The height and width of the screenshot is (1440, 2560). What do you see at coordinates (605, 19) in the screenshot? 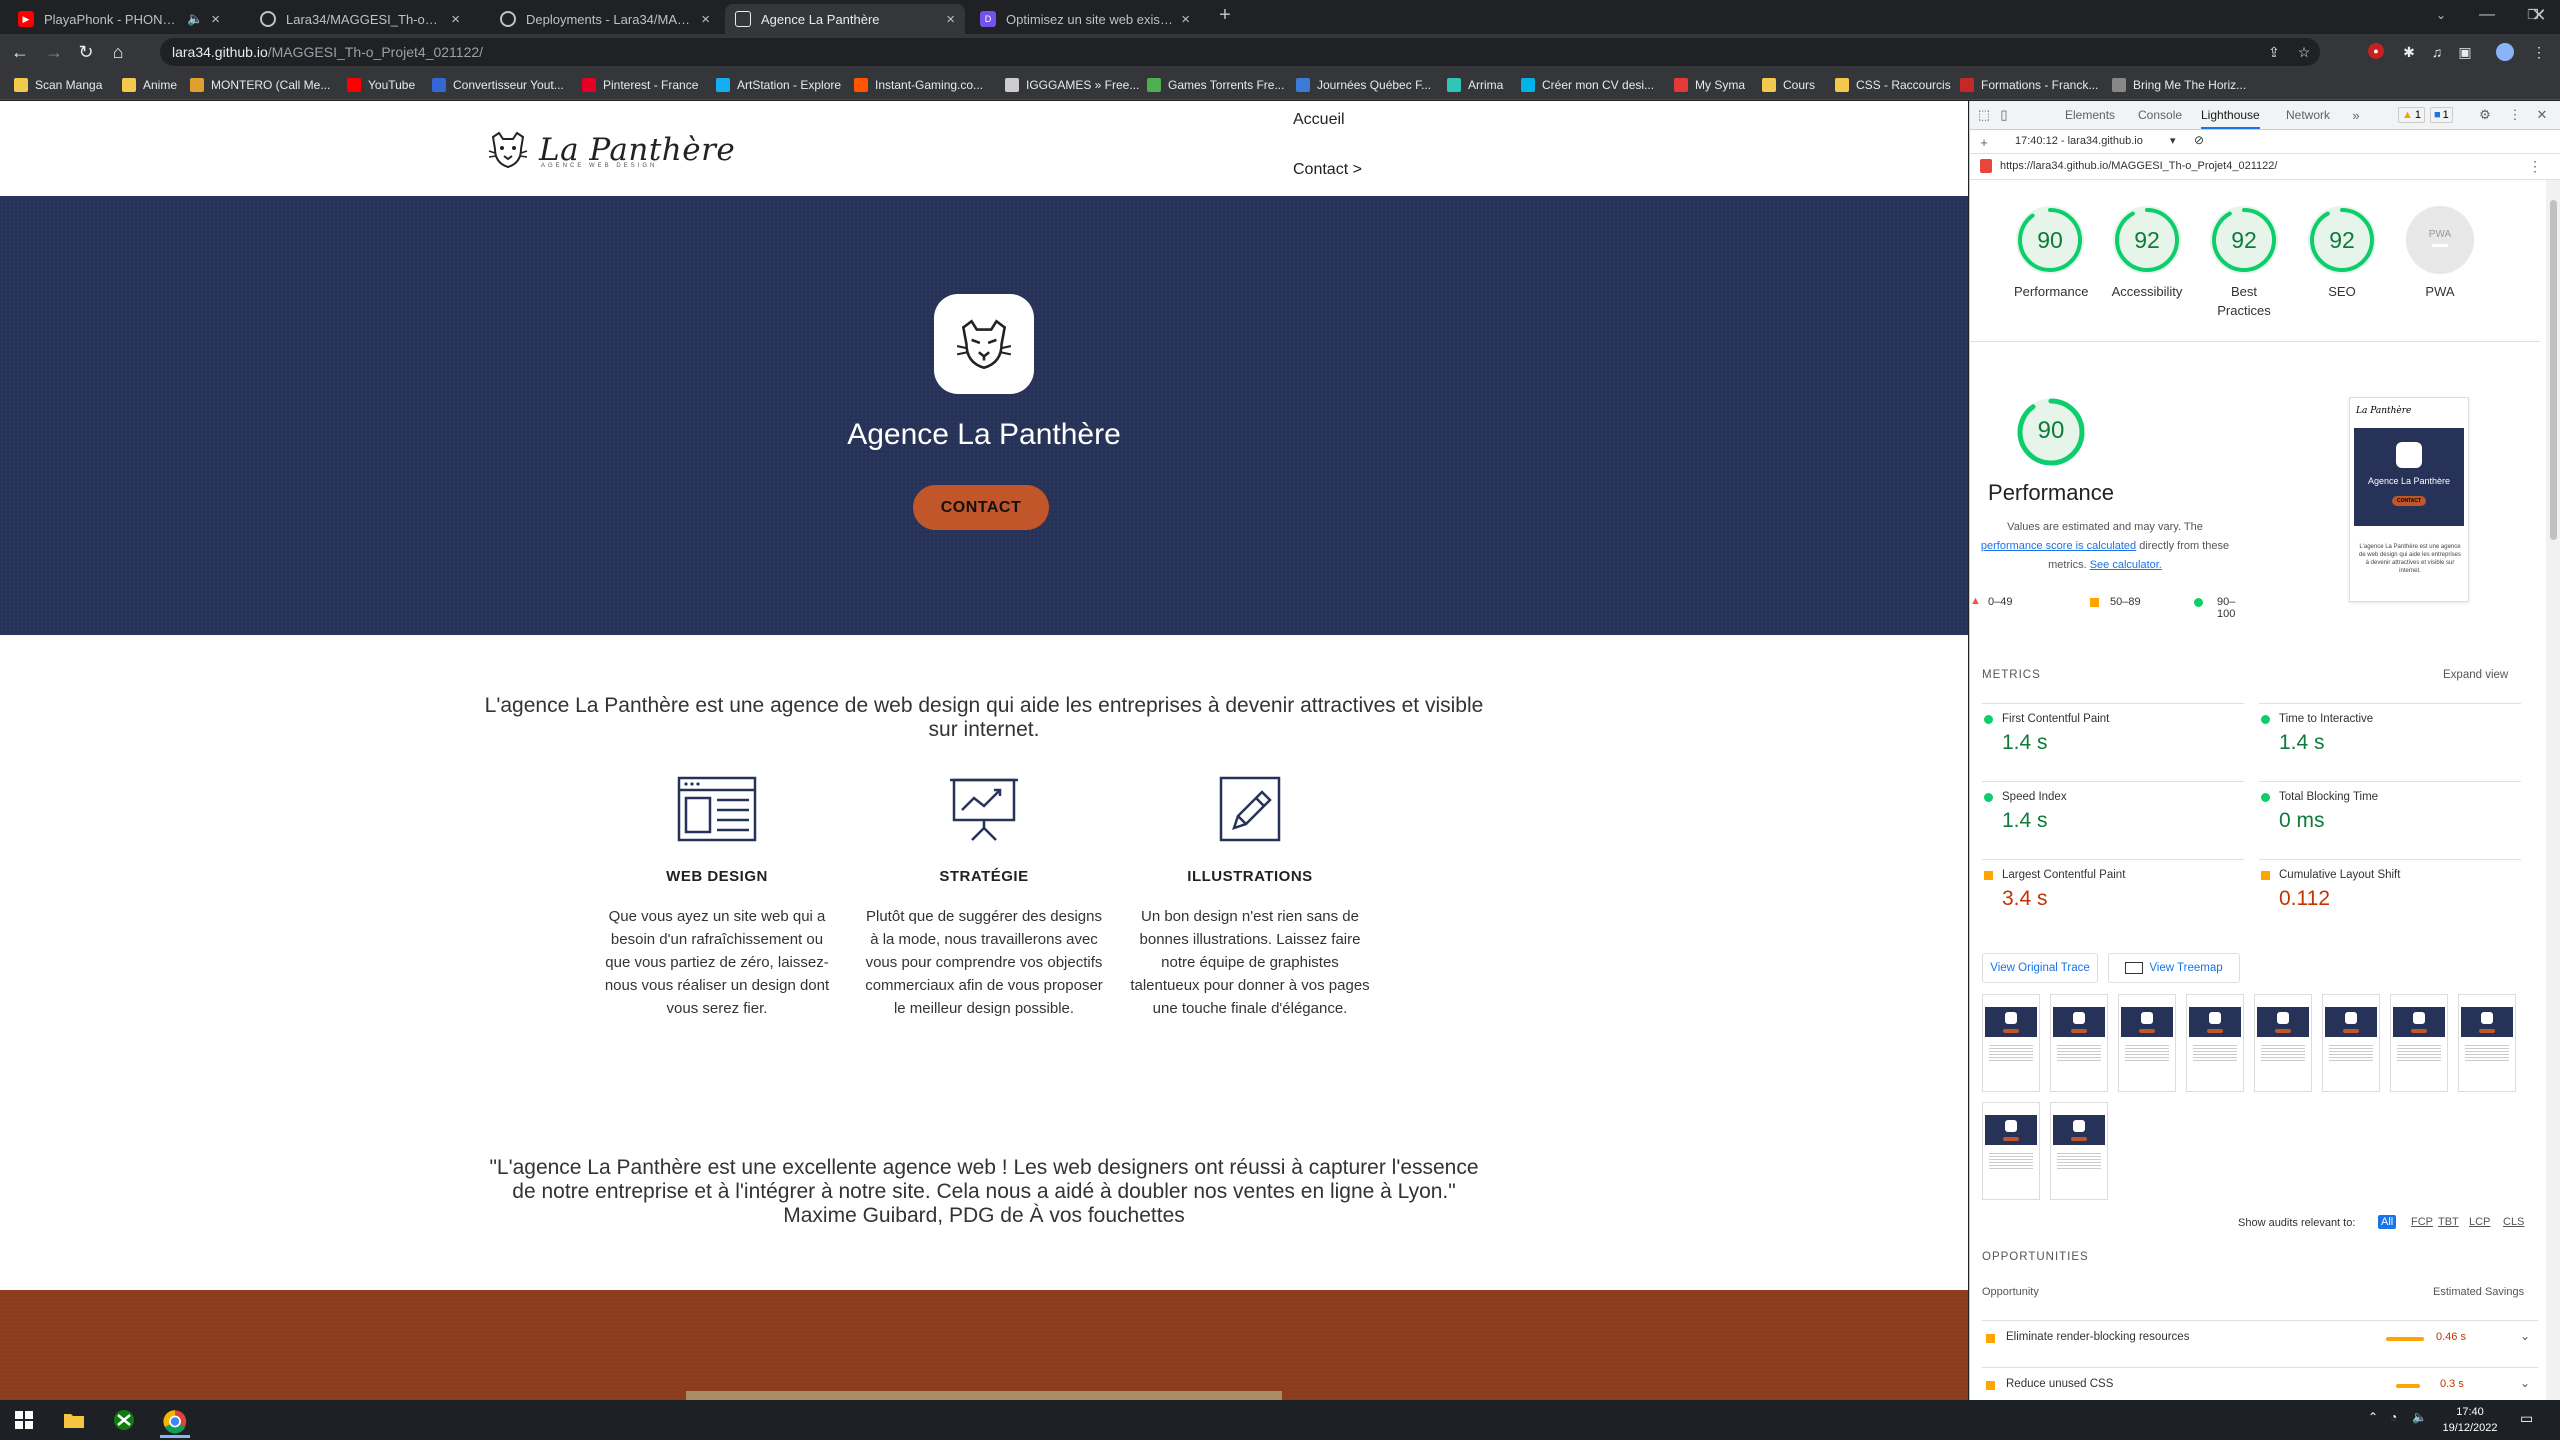
I see `tab-deployments: Deployments - Lara34/MAGGESI_ ×` at bounding box center [605, 19].